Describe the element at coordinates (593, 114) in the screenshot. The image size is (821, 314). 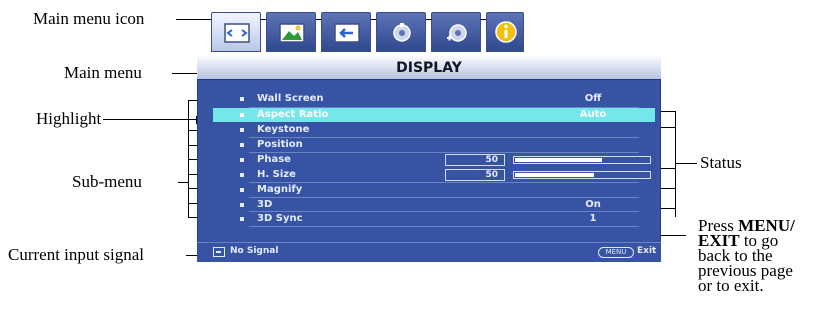
I see `menu-item-value: Auto` at that location.